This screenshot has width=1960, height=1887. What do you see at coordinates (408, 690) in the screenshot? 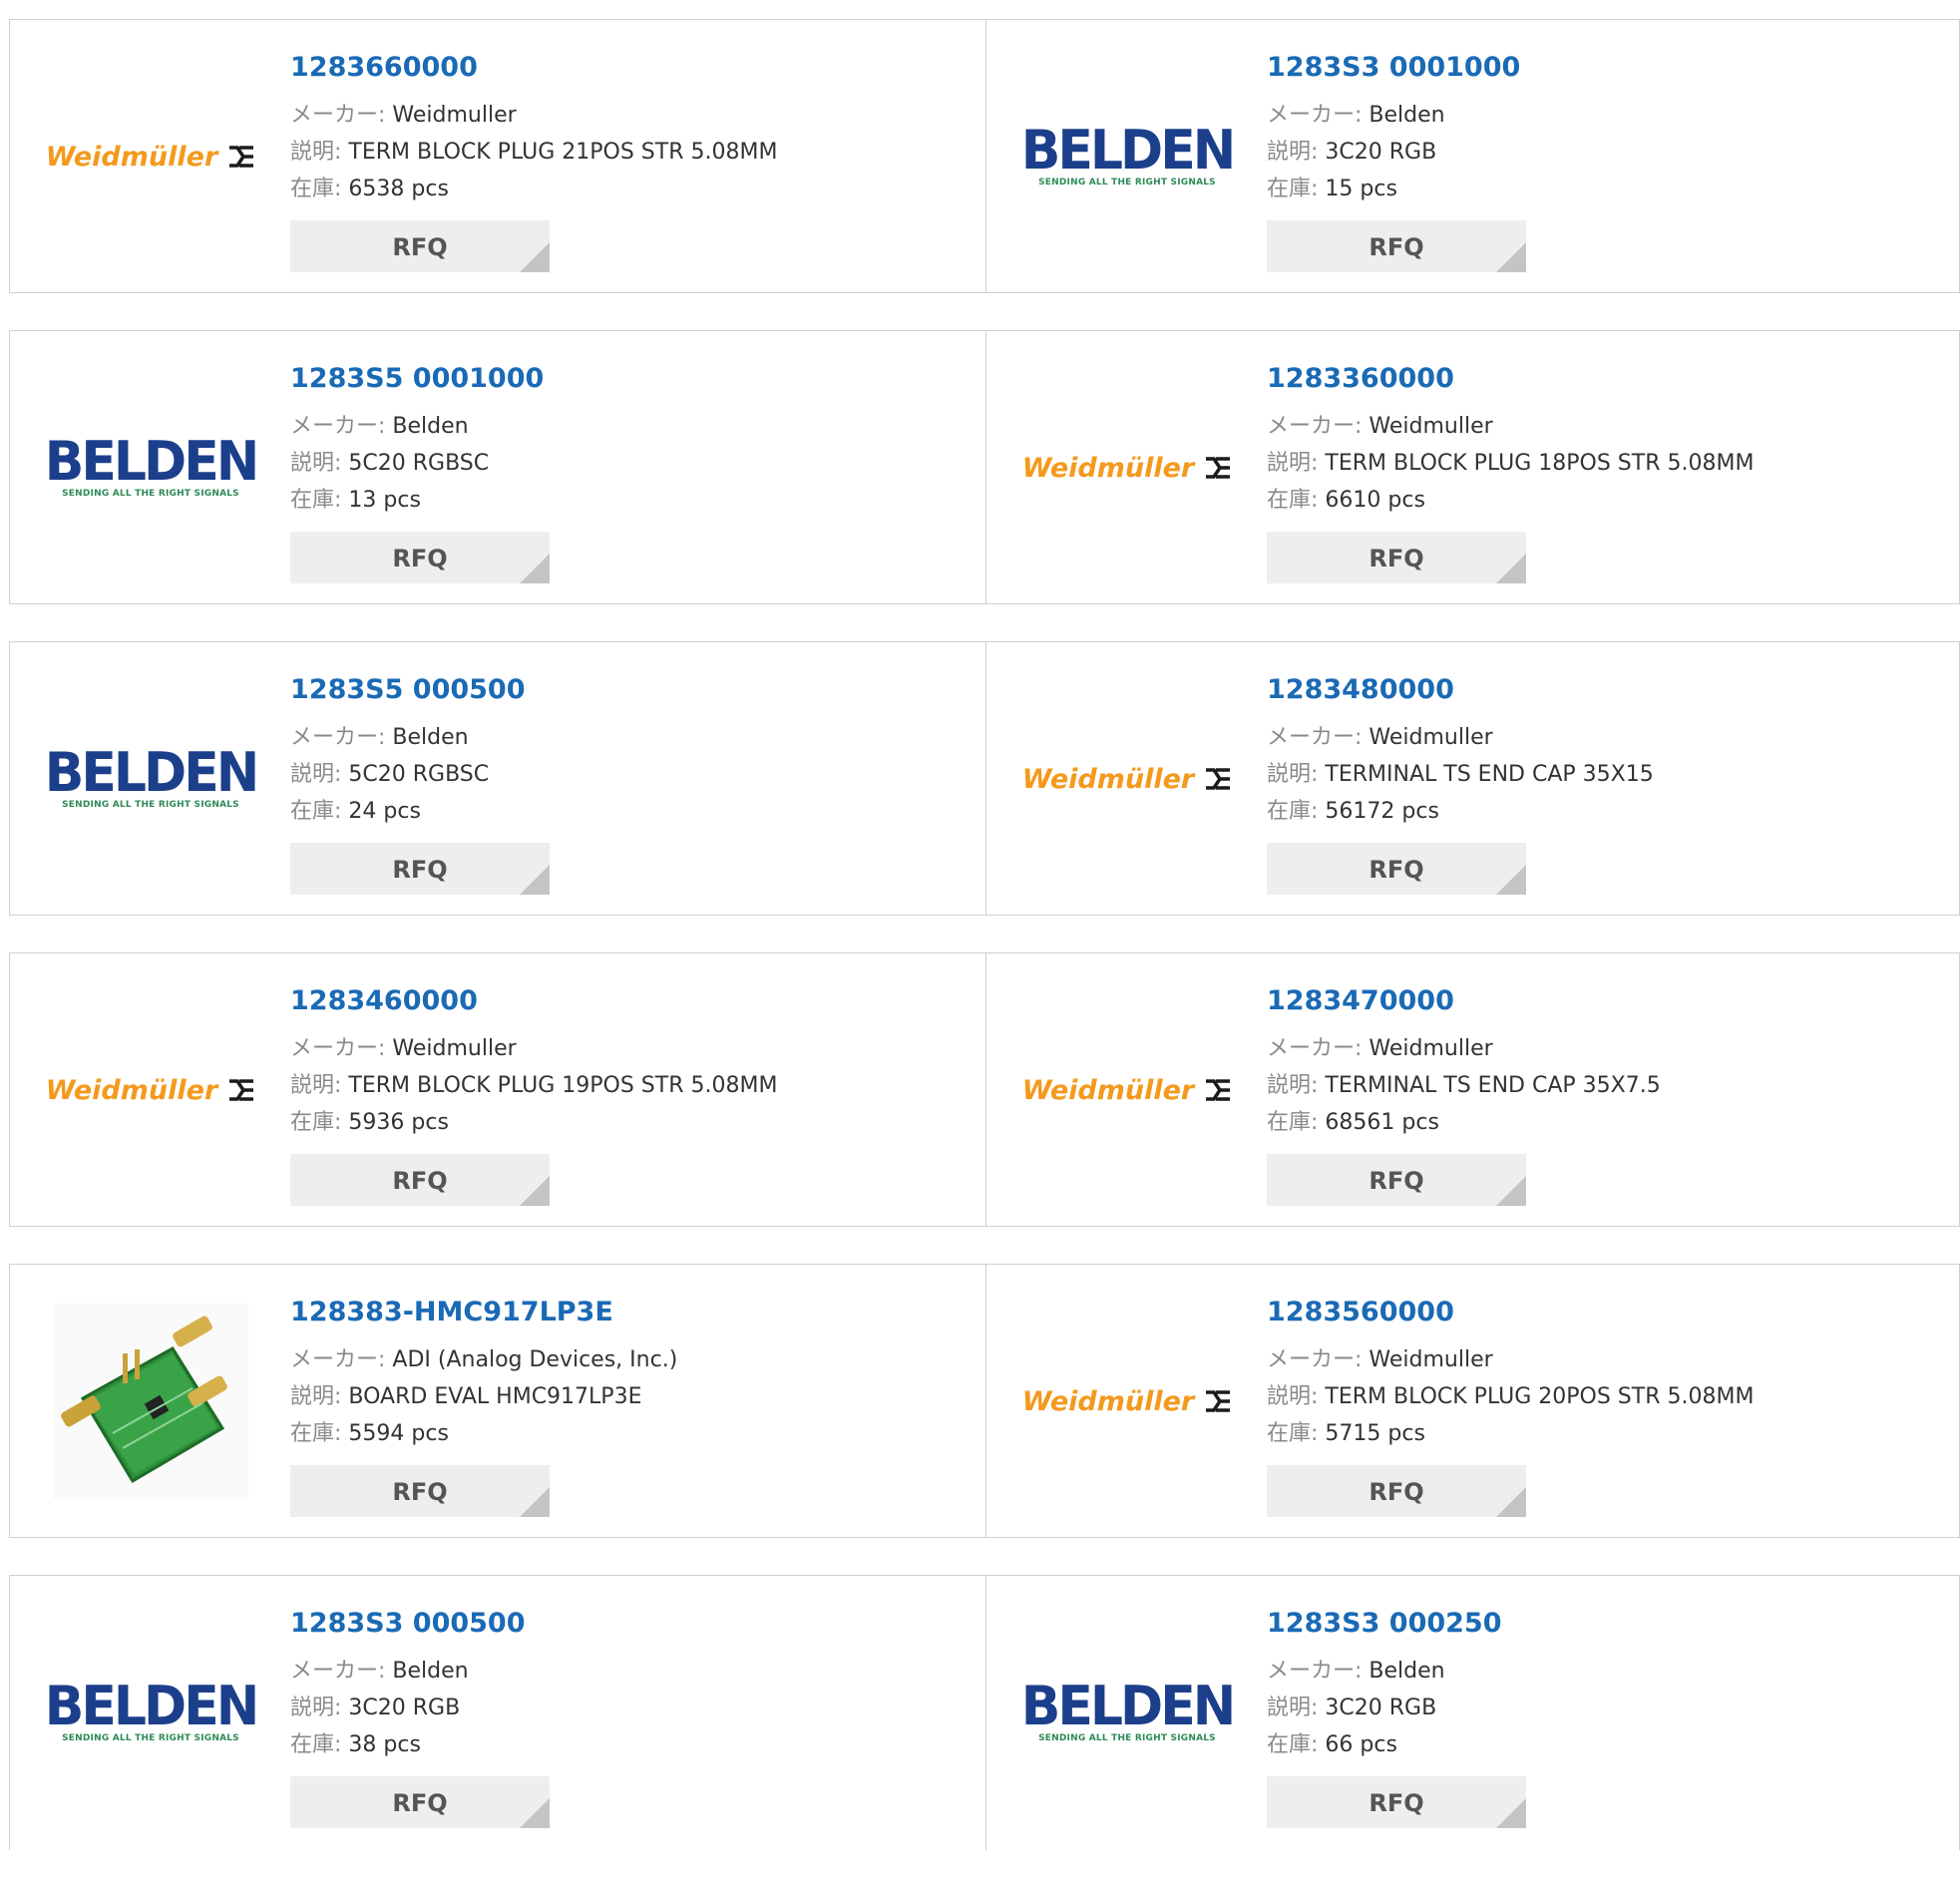
I see `part-number-link: 1283S5 000500` at bounding box center [408, 690].